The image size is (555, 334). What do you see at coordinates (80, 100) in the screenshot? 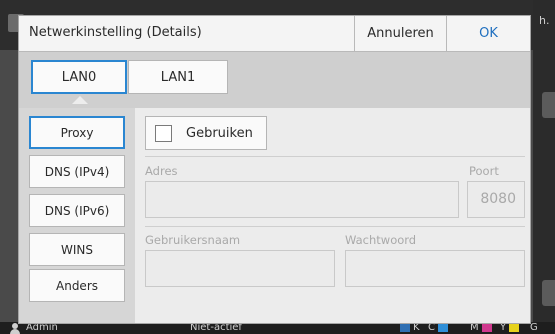
I see `selected-tab-pointer` at bounding box center [80, 100].